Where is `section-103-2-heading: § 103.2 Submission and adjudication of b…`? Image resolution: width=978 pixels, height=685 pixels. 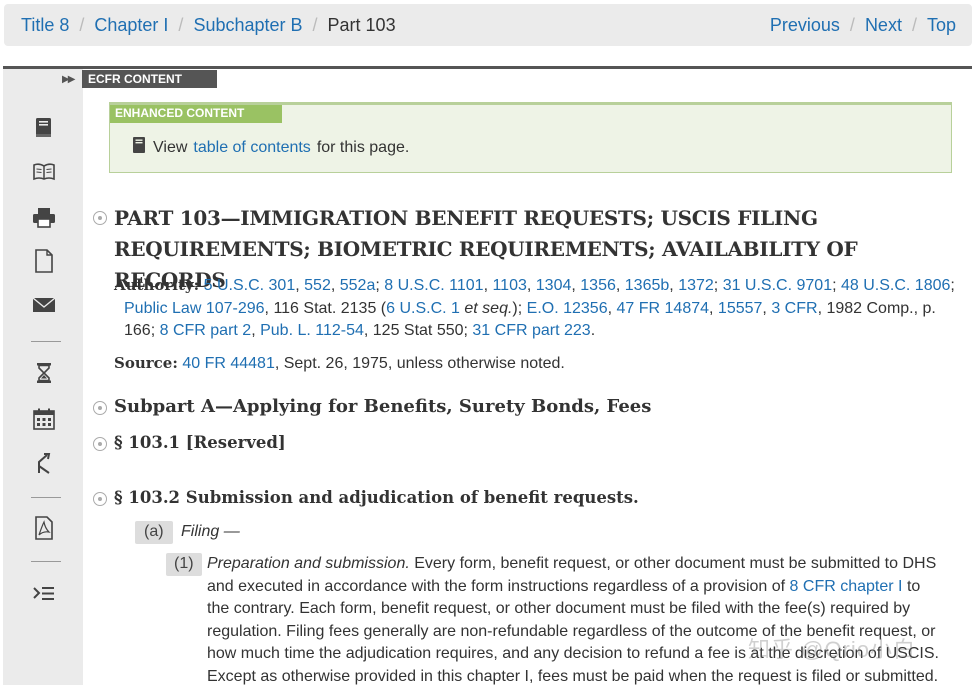 section-103-2-heading: § 103.2 Submission and adjudication of b… is located at coordinates (376, 497).